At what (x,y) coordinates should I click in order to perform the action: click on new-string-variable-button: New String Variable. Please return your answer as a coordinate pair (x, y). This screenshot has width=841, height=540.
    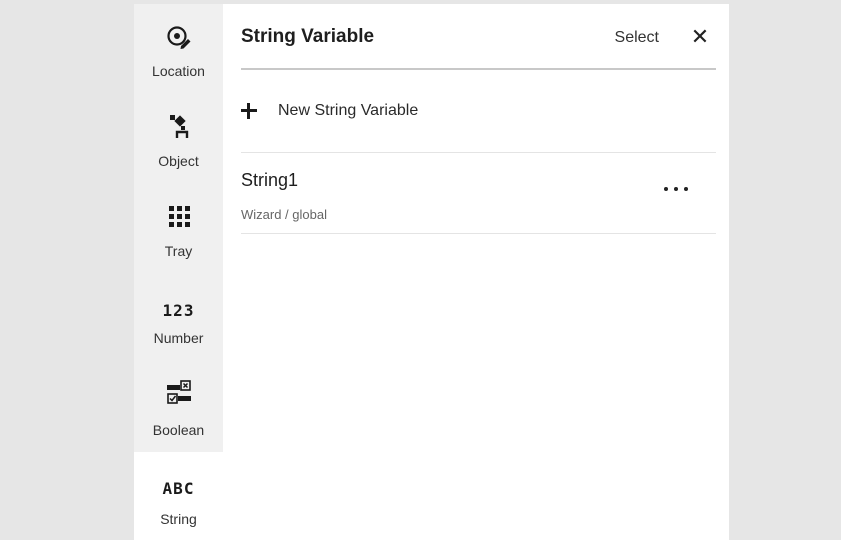
    Looking at the image, I should click on (478, 110).